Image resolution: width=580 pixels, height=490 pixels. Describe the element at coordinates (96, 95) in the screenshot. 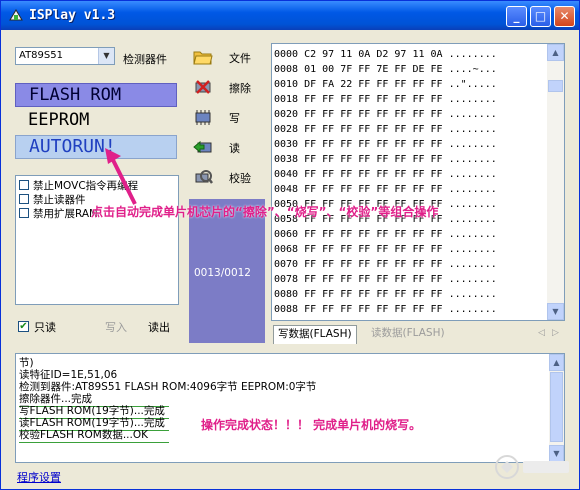

I see `mode-flash-rom-button: FLASH ROM` at that location.